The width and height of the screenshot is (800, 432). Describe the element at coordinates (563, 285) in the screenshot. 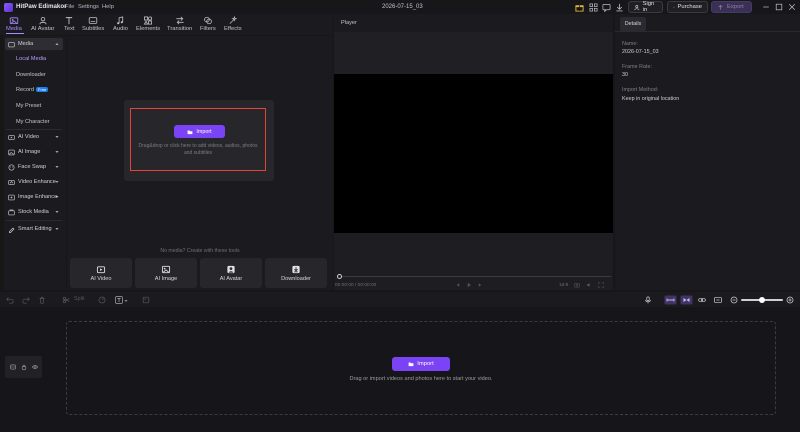

I see `aspect-ratio: 16:9` at that location.